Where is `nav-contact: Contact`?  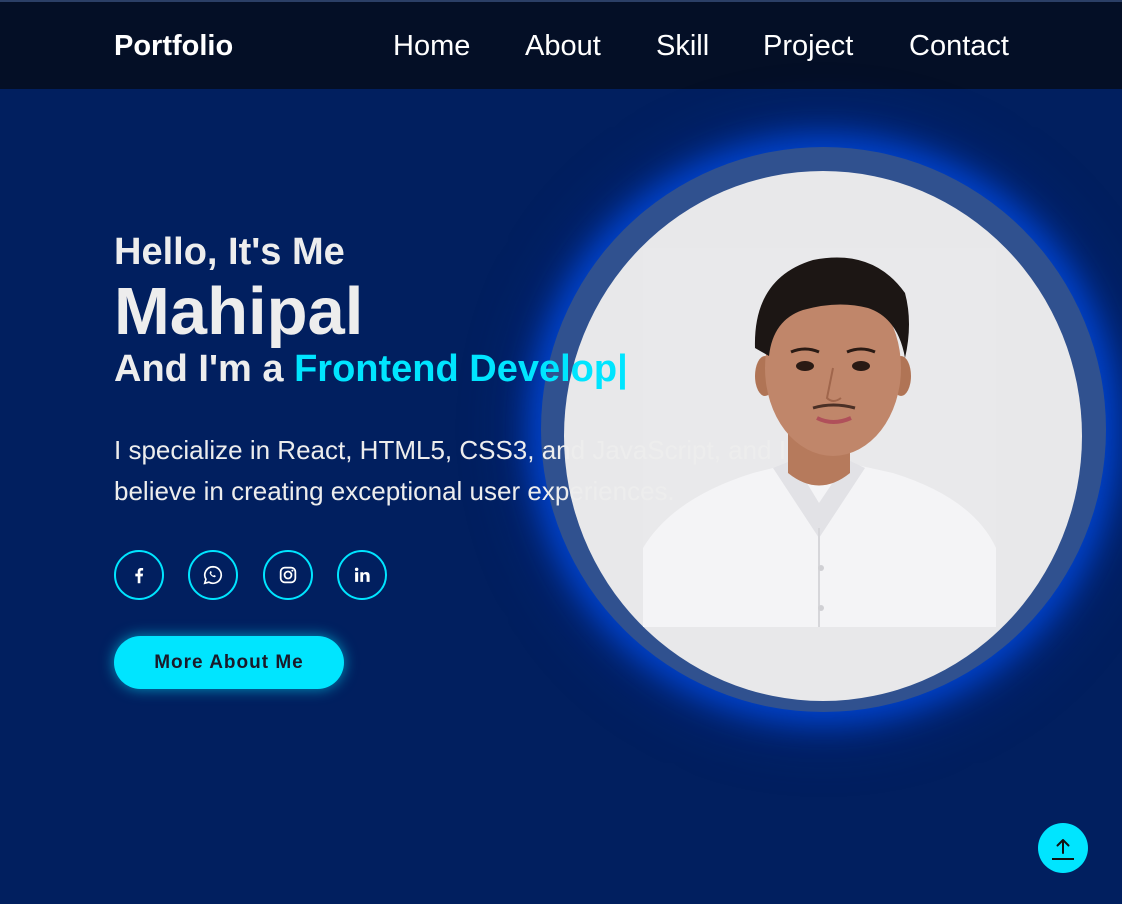 nav-contact: Contact is located at coordinates (959, 46).